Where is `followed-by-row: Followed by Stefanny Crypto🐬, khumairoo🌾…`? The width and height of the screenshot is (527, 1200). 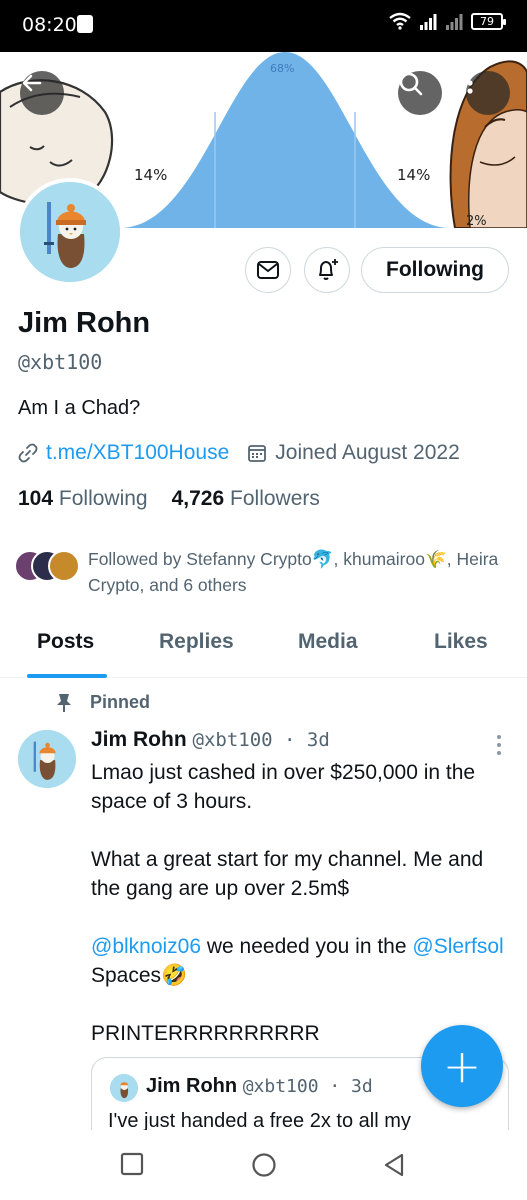
followed-by-row: Followed by Stefanny Crypto🐬, khumairoo🌾… is located at coordinates (261, 572).